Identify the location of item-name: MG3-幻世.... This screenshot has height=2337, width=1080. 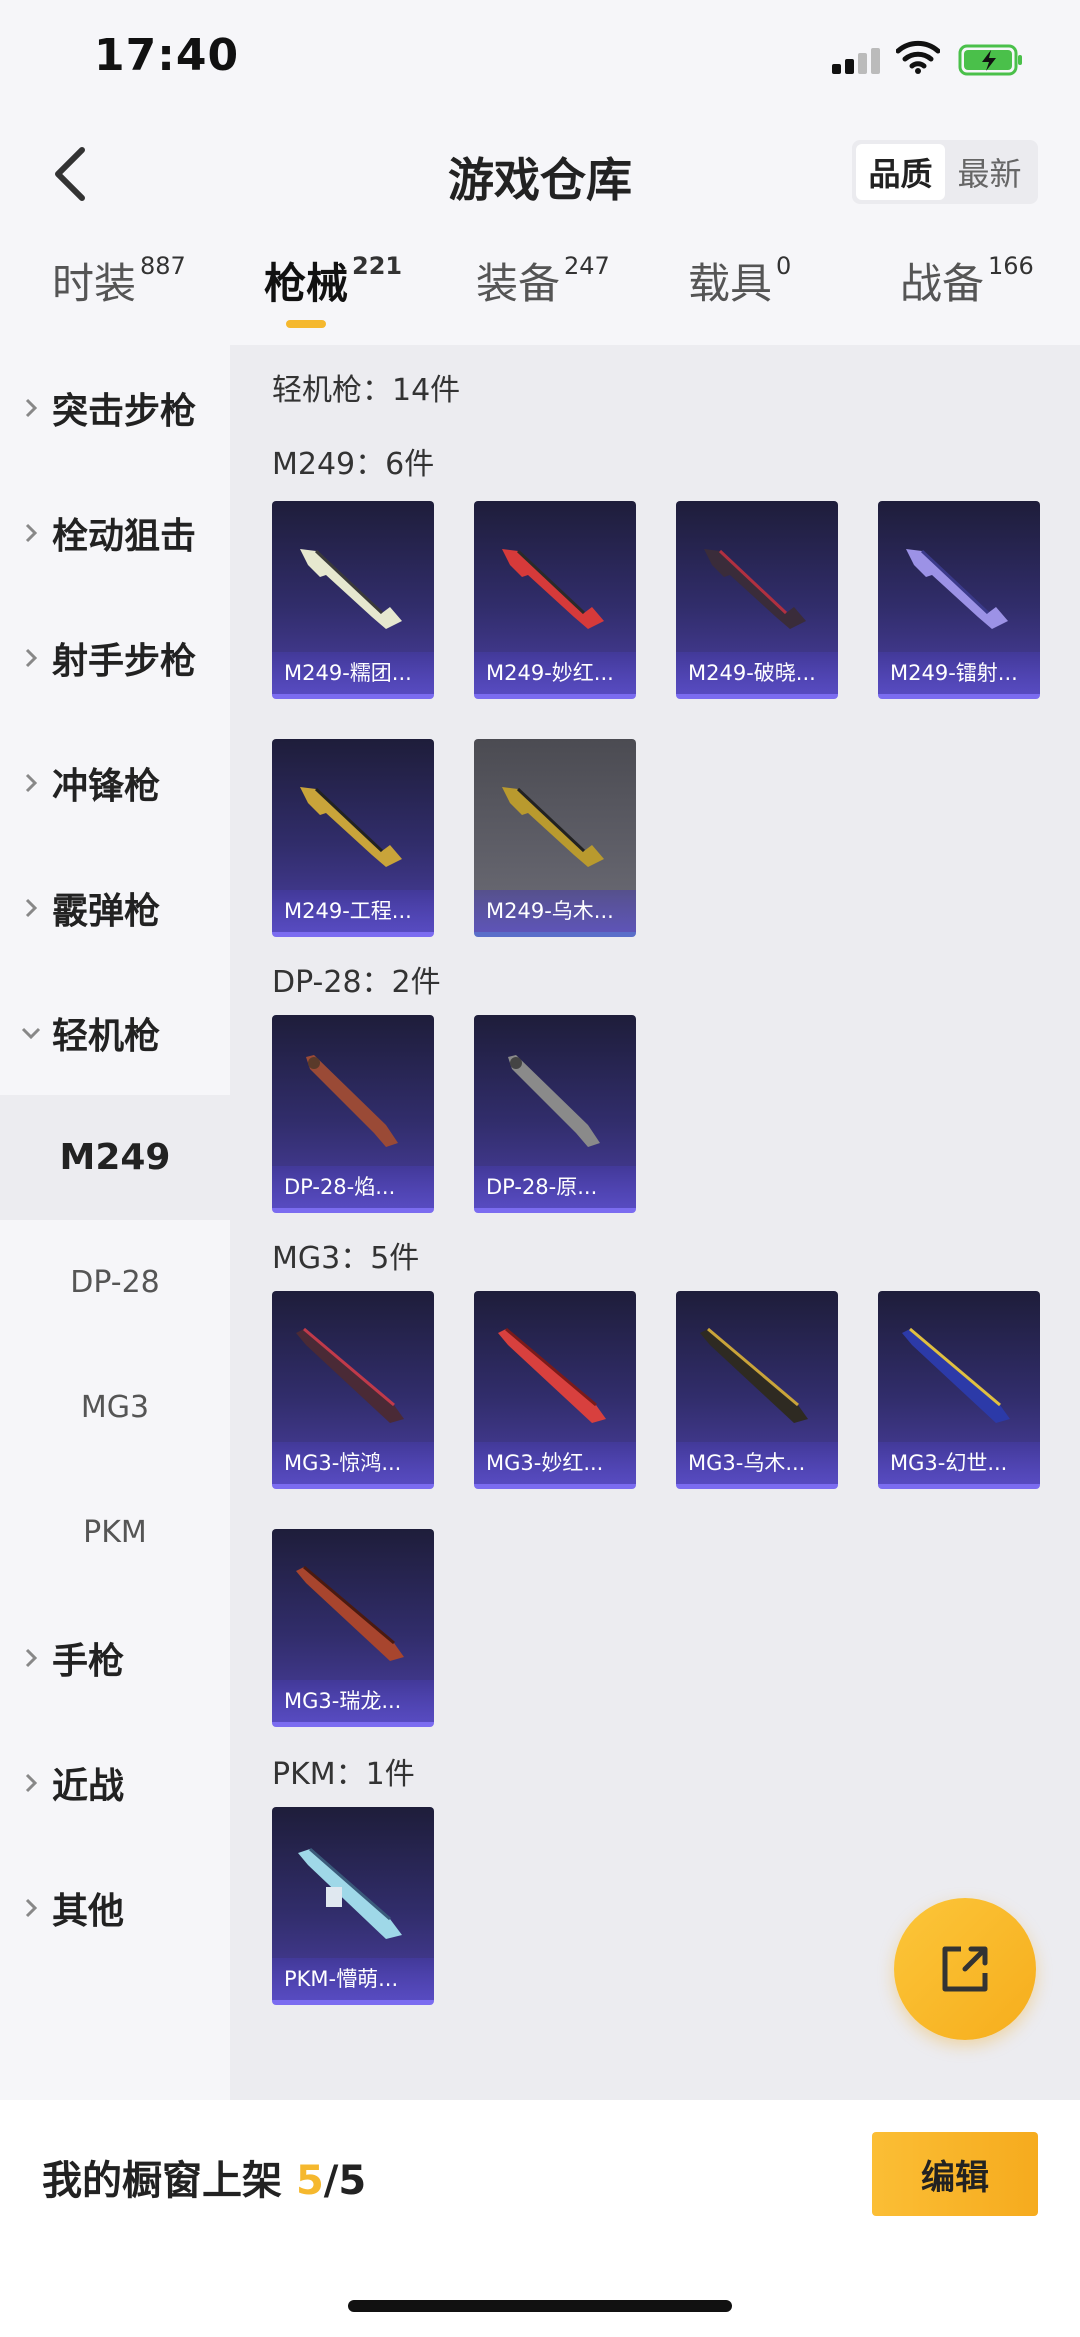
(959, 1463).